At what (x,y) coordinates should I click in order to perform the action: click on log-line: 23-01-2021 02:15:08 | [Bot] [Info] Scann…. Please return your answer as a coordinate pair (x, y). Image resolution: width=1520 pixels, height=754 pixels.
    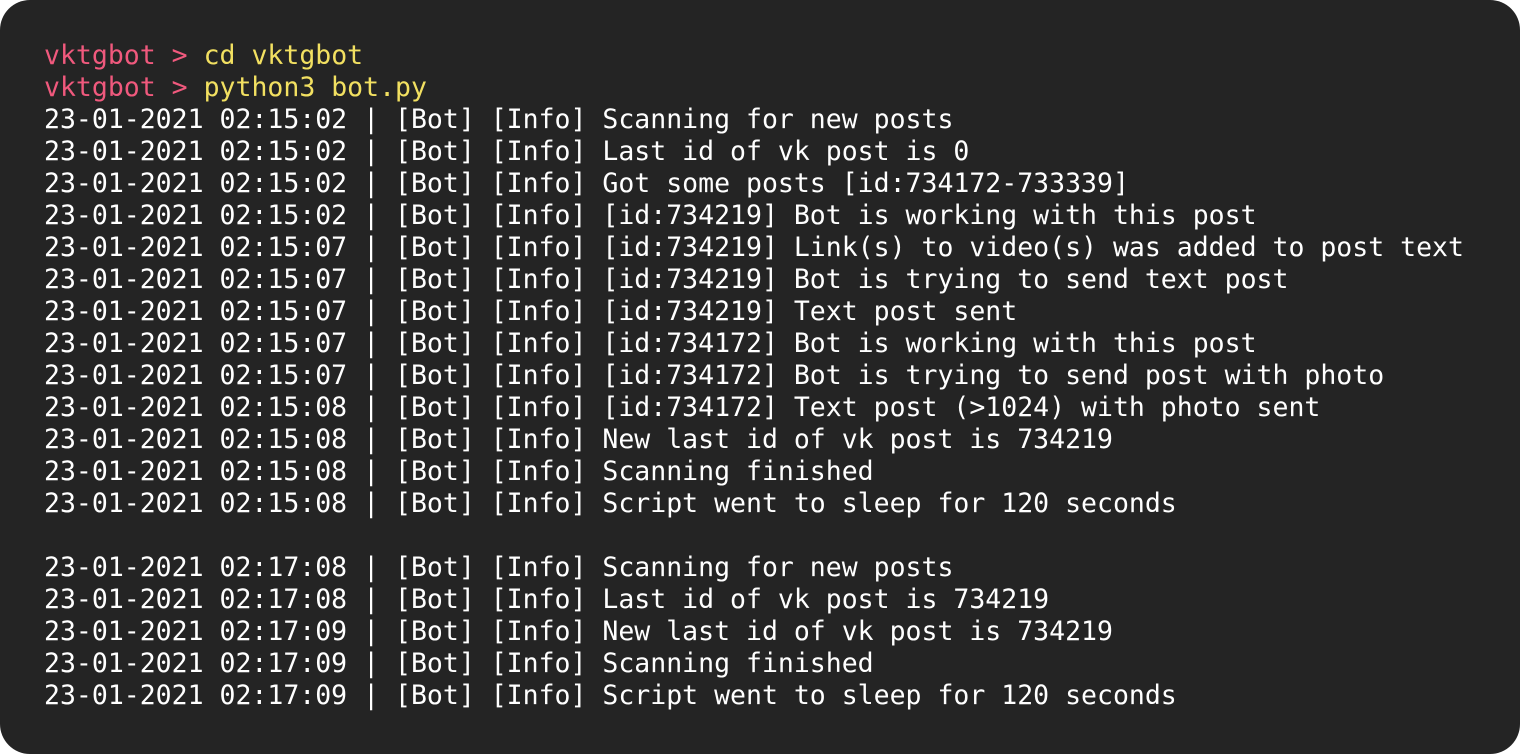
    Looking at the image, I should click on (459, 471).